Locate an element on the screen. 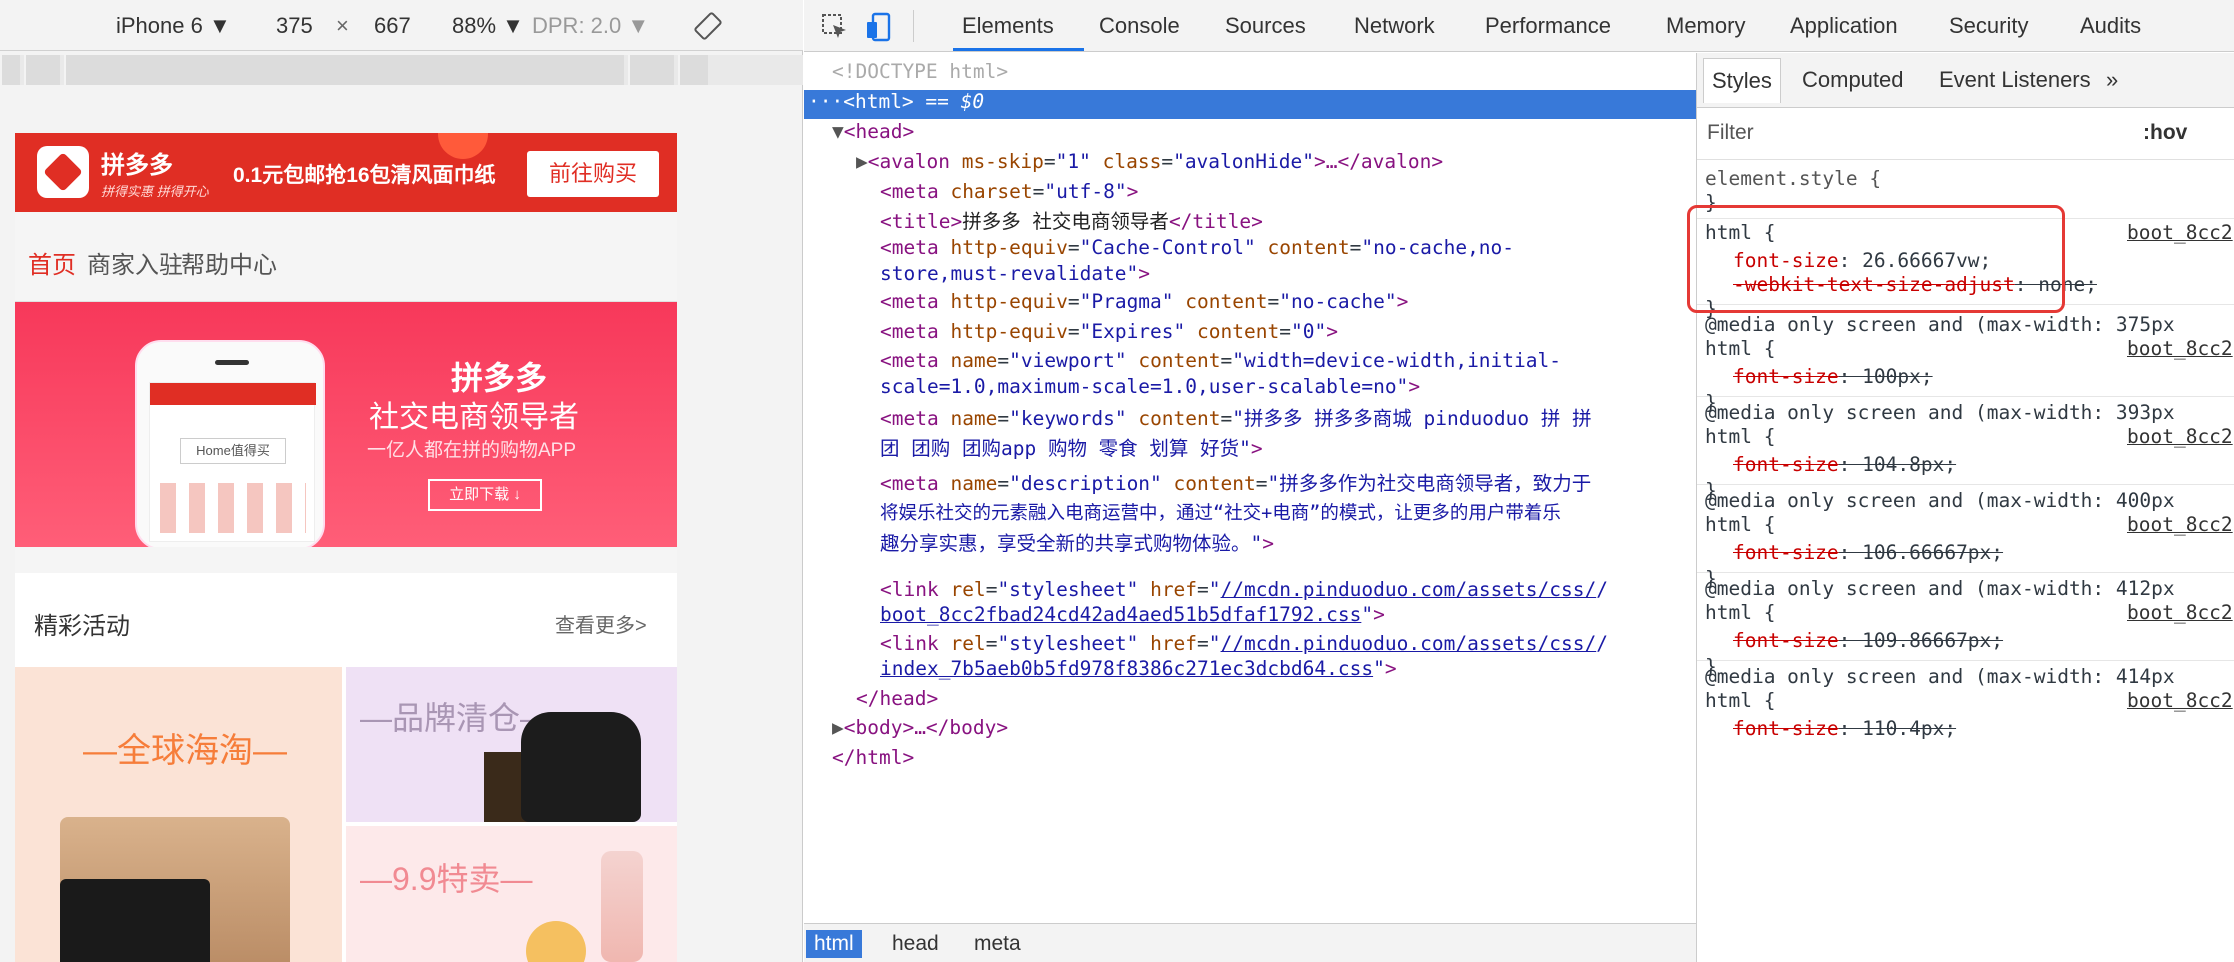  hover-state-toggle: :hov is located at coordinates (2165, 133).